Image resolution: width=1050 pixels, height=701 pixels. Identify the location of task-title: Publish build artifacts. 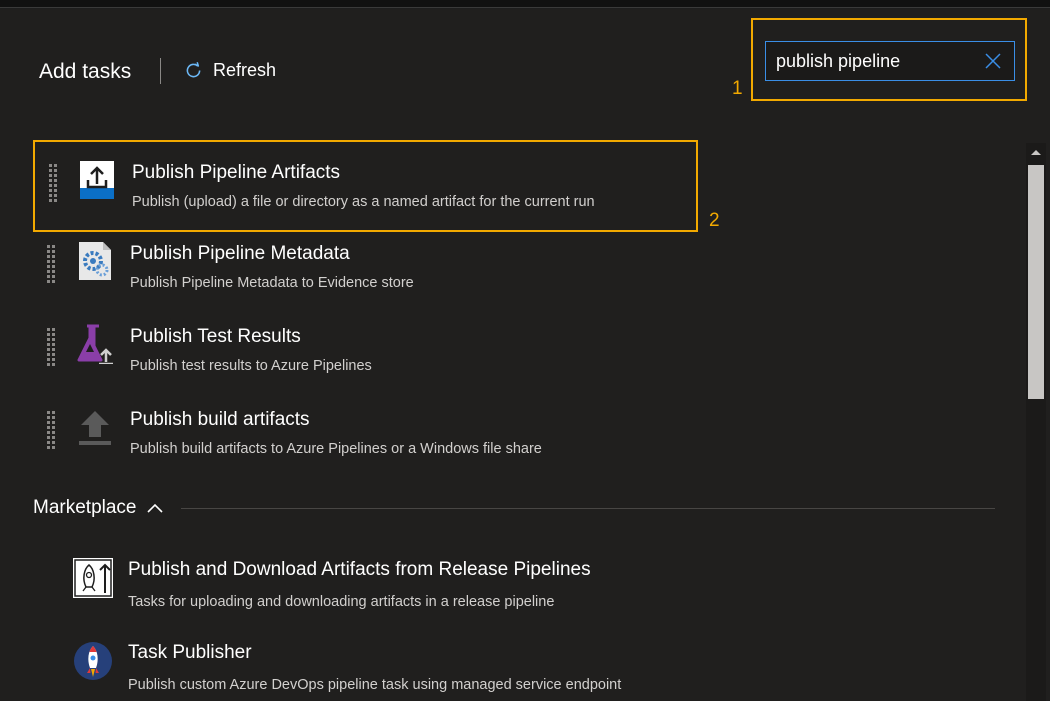
(220, 419).